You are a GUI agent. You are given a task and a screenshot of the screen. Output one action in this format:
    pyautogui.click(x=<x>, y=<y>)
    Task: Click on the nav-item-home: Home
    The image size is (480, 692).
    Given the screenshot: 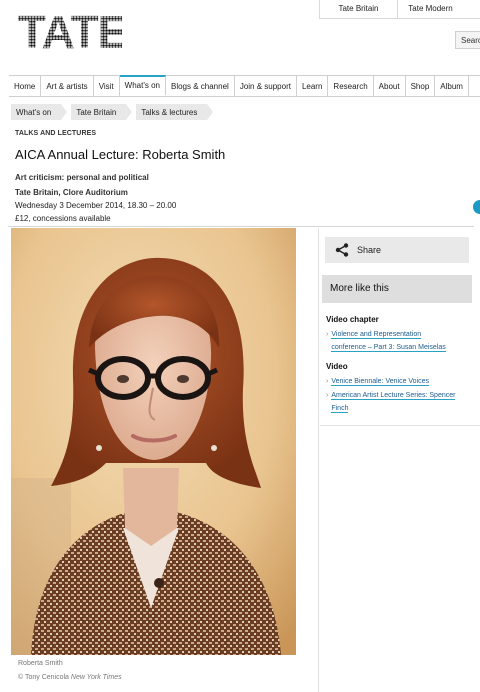 What is the action you would take?
    pyautogui.click(x=25, y=86)
    